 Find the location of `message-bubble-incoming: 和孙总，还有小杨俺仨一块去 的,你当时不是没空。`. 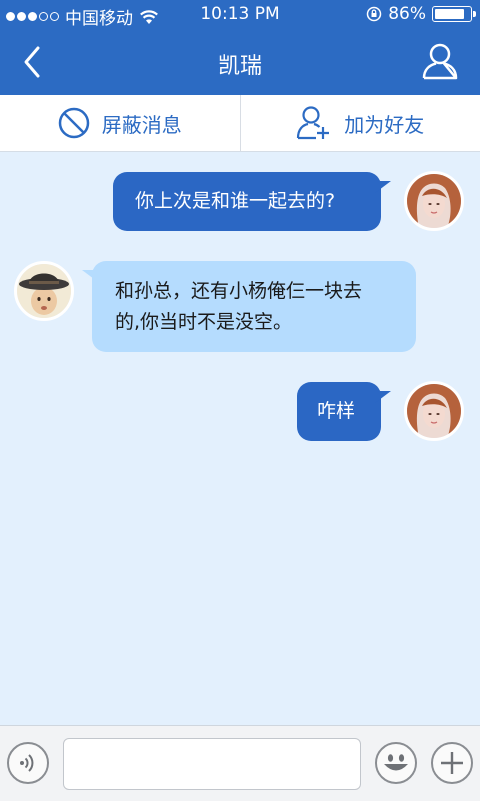

message-bubble-incoming: 和孙总，还有小杨俺仨一块去 的,你当时不是没空。 is located at coordinates (254, 306).